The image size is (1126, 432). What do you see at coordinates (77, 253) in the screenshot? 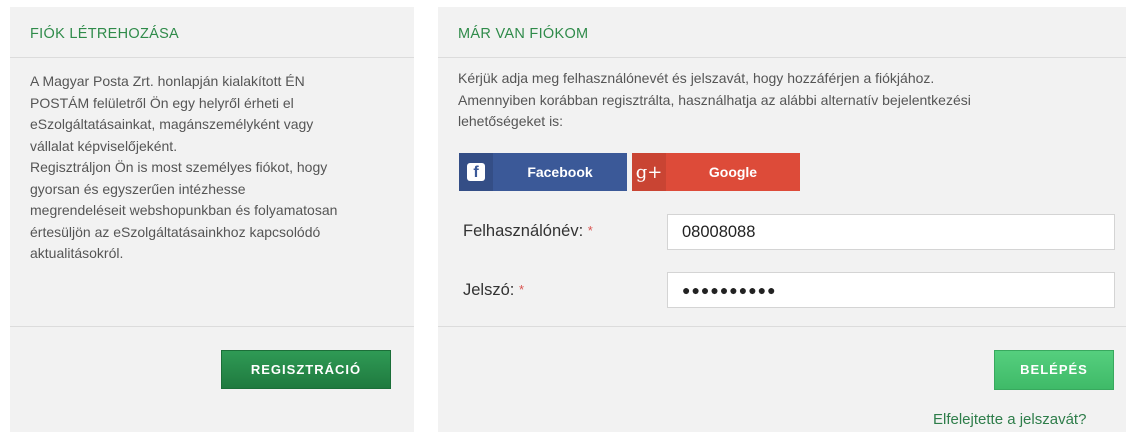
I see `description-line: aktualitásokról.` at bounding box center [77, 253].